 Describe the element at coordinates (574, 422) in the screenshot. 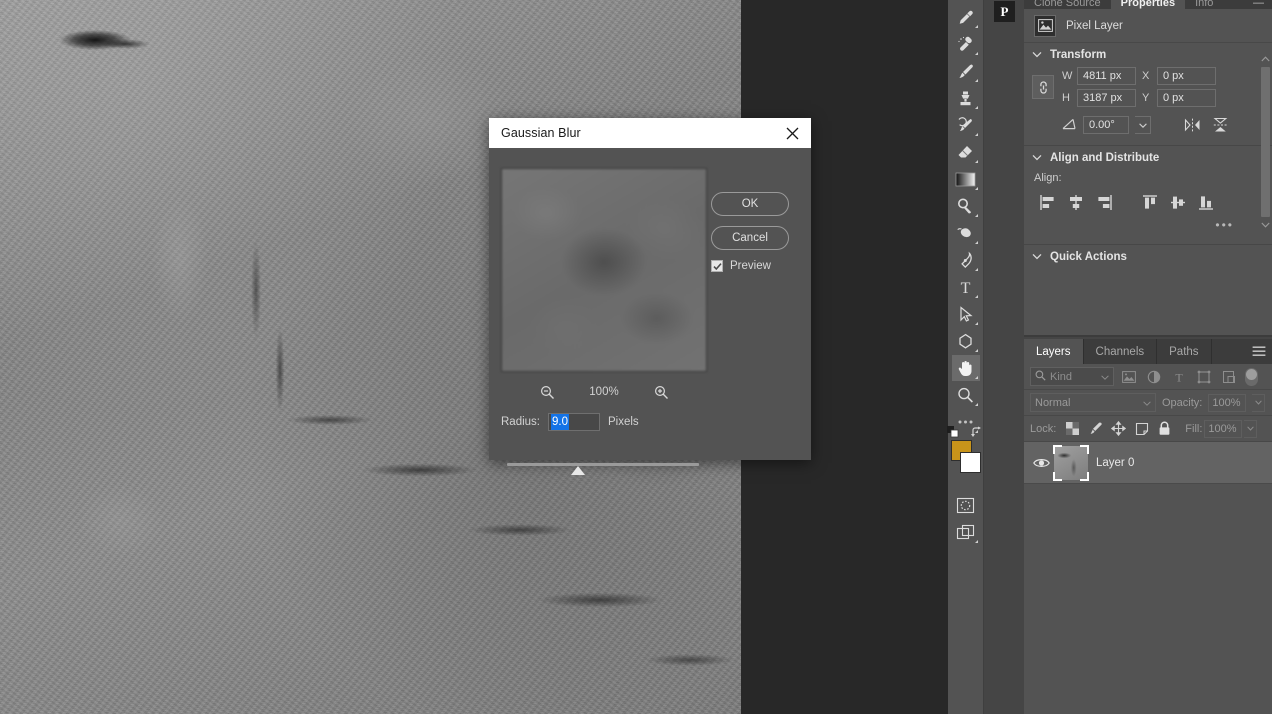

I see `radius-input: 9.0` at that location.